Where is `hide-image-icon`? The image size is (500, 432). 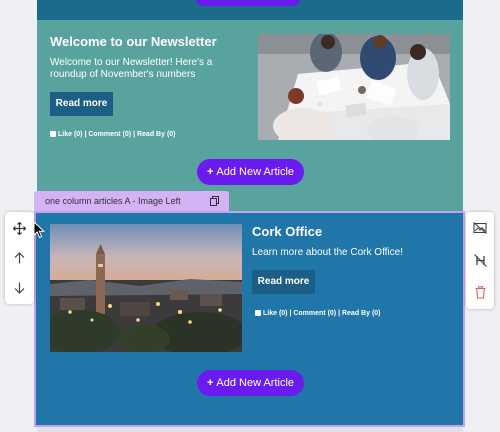 hide-image-icon is located at coordinates (480, 228).